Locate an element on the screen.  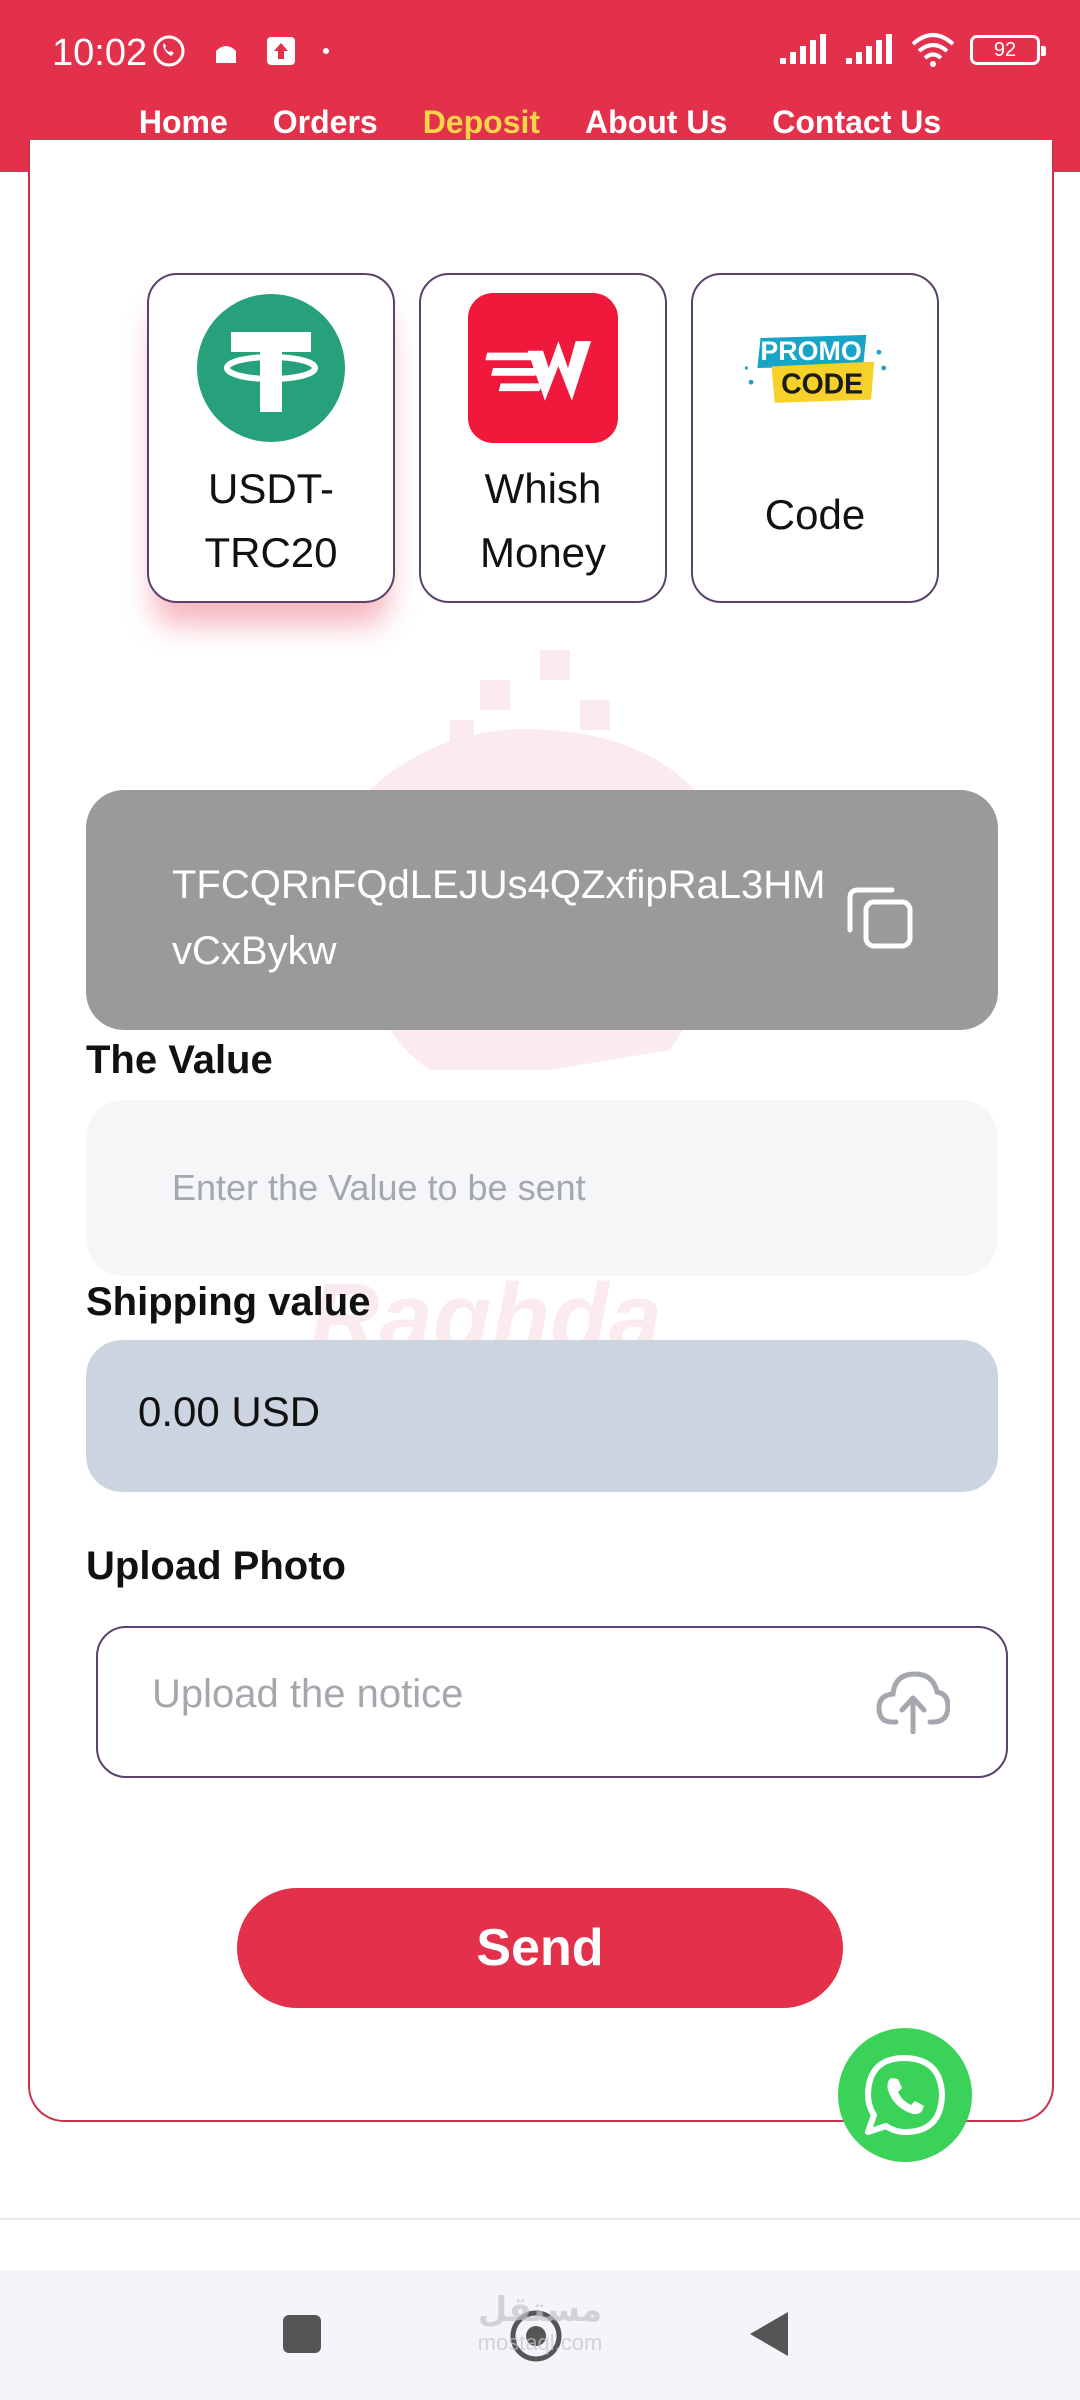
dot-status-icon is located at coordinates (326, 51).